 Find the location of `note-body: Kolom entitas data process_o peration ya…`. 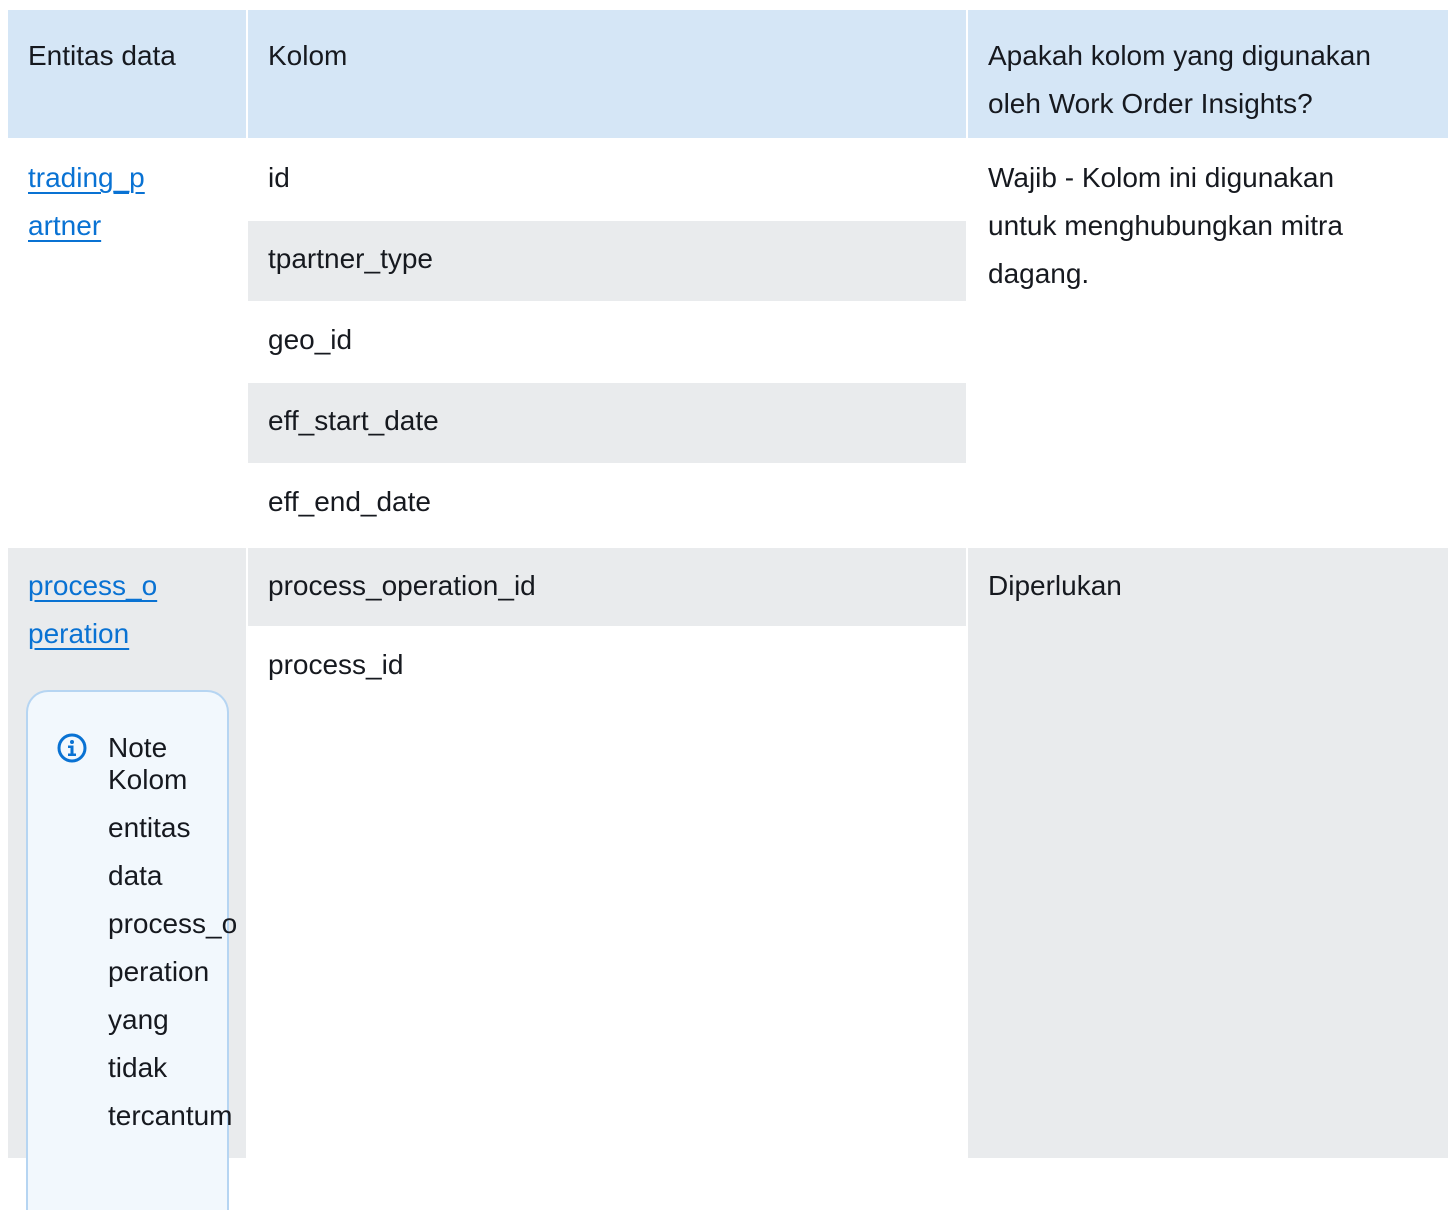

note-body: Kolom entitas data process_o peration ya… is located at coordinates (173, 947).